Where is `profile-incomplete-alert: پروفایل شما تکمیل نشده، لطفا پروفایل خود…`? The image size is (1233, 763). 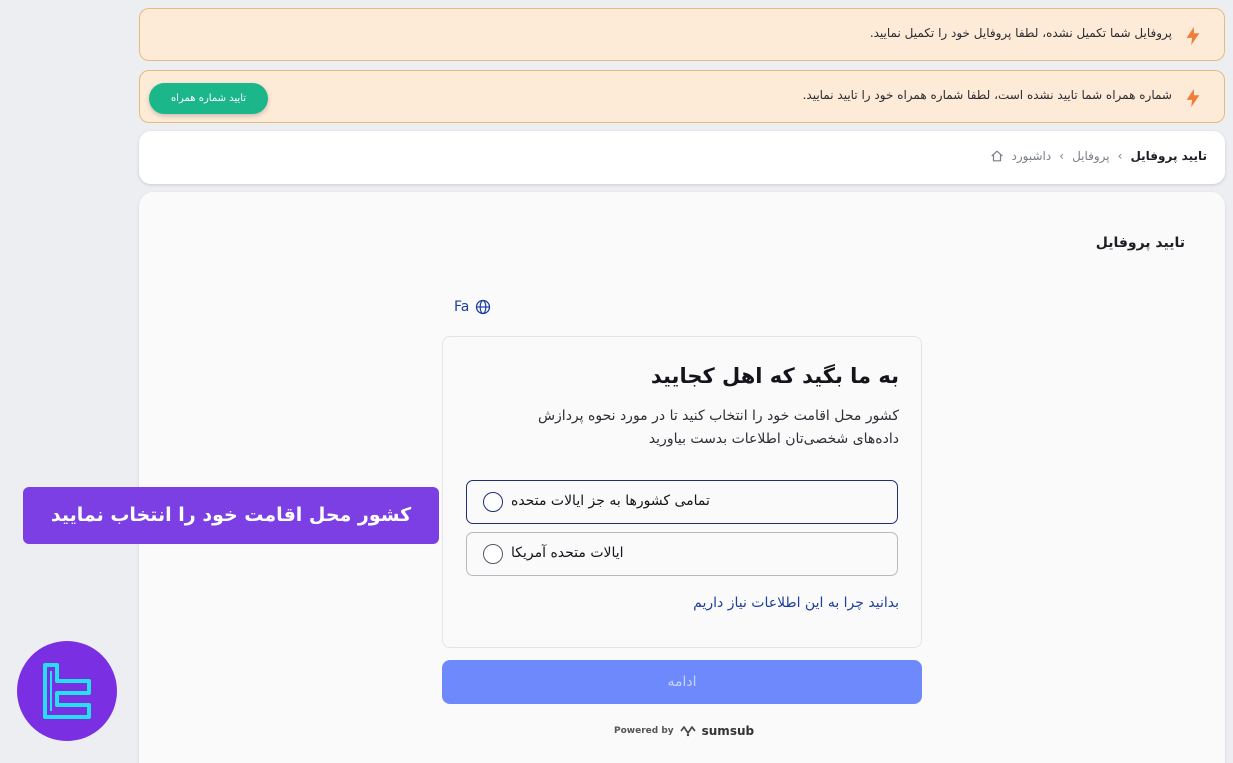 profile-incomplete-alert: پروفایل شما تکمیل نشده، لطفا پروفایل خود… is located at coordinates (682, 34).